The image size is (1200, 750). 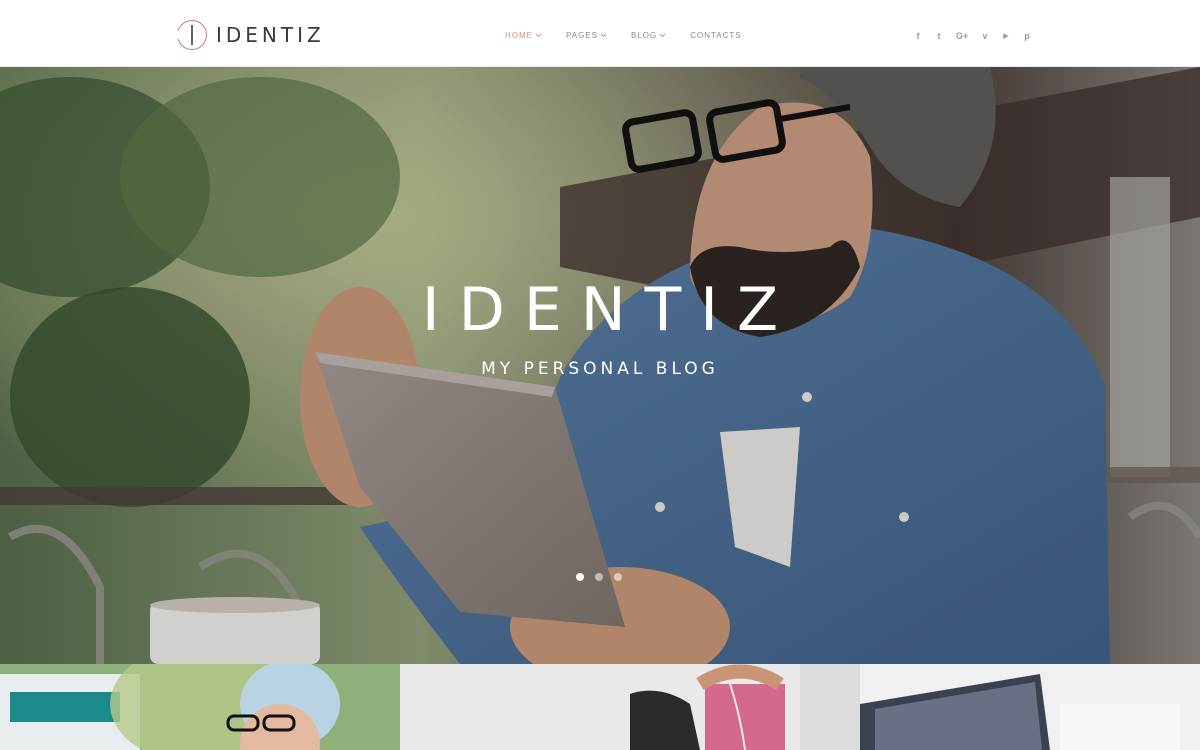 I want to click on nav-item-contacts: CONTACTS, so click(x=715, y=35).